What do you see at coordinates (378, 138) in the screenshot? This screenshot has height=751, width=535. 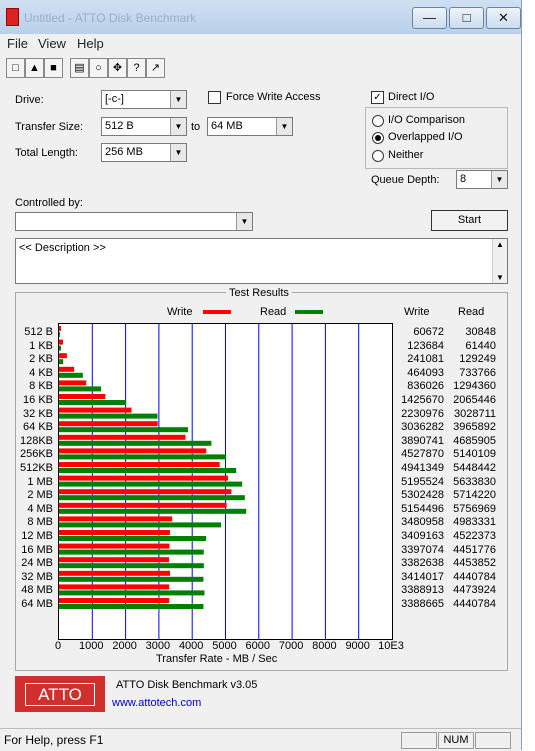 I see `overlapped-io-radio` at bounding box center [378, 138].